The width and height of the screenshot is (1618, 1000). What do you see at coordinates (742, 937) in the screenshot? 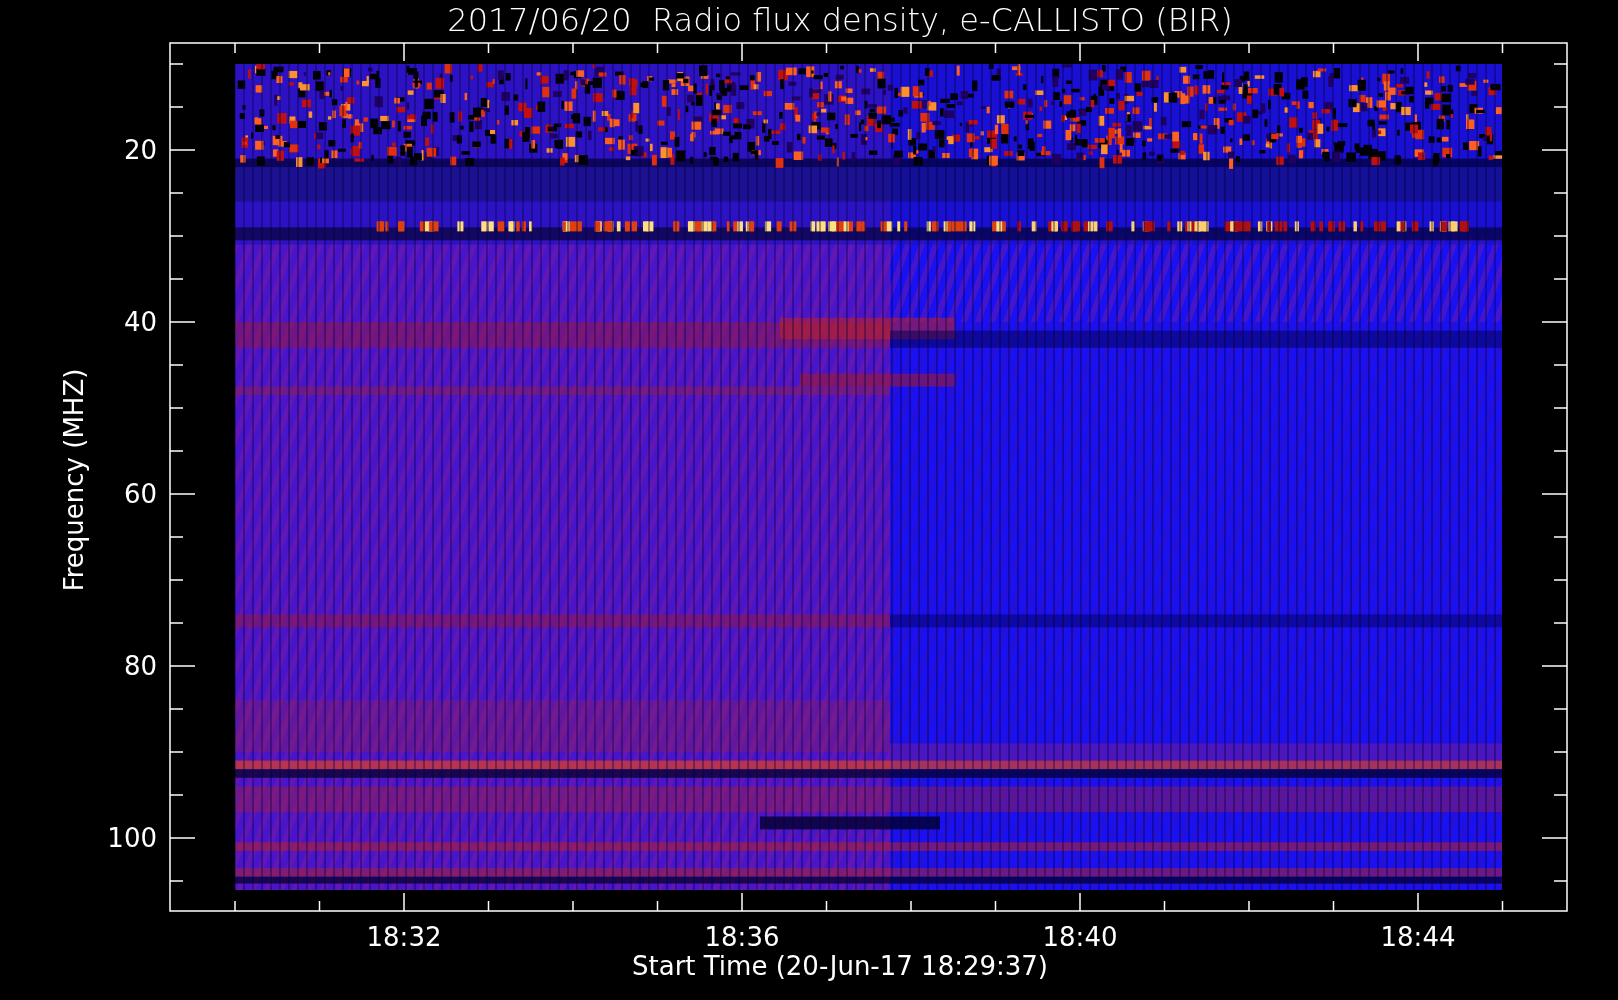
I see `tick-label: 18:36` at bounding box center [742, 937].